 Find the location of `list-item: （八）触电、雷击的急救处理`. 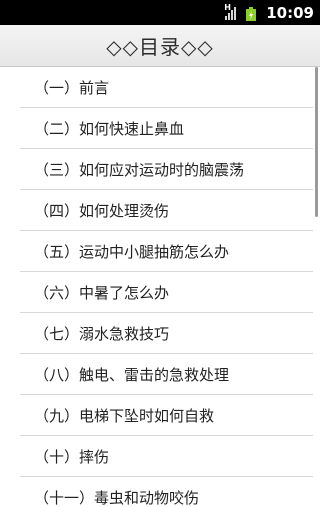

list-item: （八）触电、雷击的急救处理 is located at coordinates (160, 374).